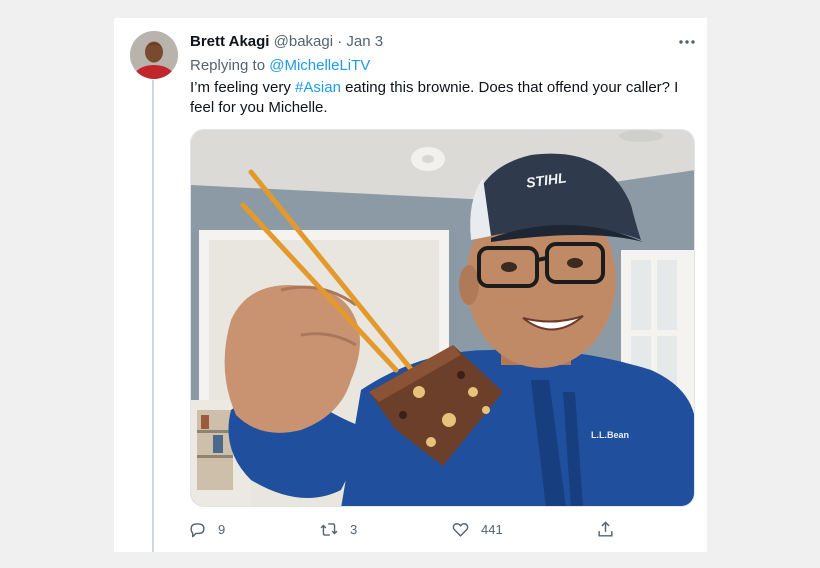 The height and width of the screenshot is (568, 820). What do you see at coordinates (403, 531) in the screenshot?
I see `tweet-actions: 9 3 441` at bounding box center [403, 531].